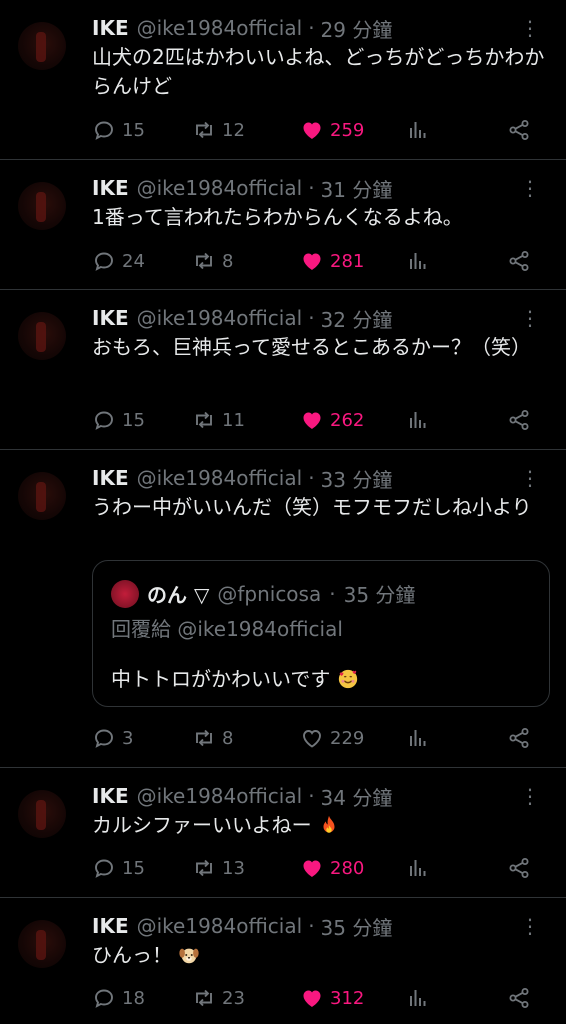 Image resolution: width=566 pixels, height=1024 pixels. What do you see at coordinates (332, 738) in the screenshot?
I see `like-button: 229` at bounding box center [332, 738].